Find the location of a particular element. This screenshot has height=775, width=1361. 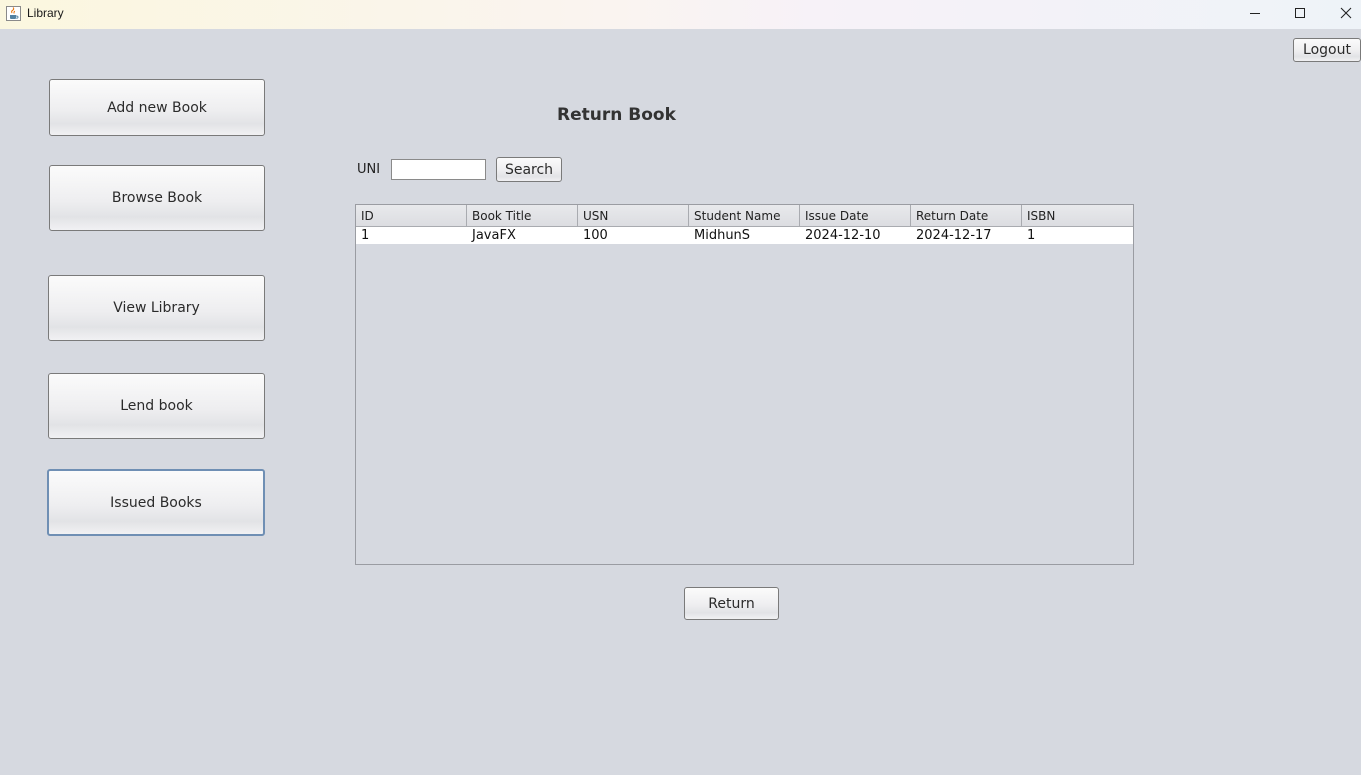

sidebar-item-browse-book: Browse Book is located at coordinates (157, 198).